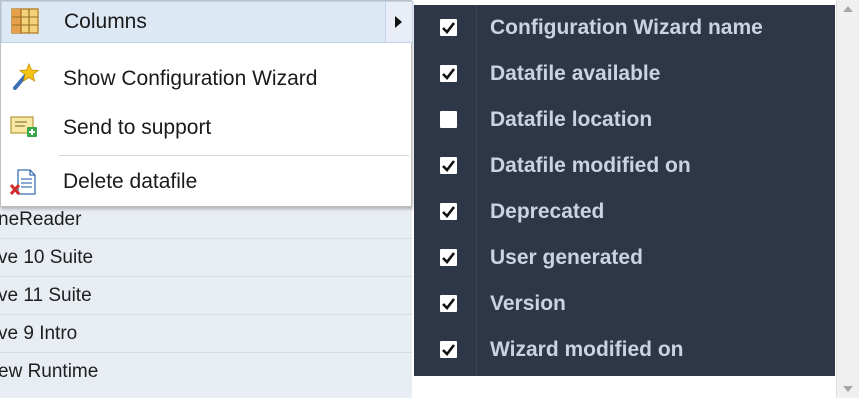 This screenshot has width=859, height=398. Describe the element at coordinates (590, 165) in the screenshot. I see `column-option-label: Datafile modified on` at that location.